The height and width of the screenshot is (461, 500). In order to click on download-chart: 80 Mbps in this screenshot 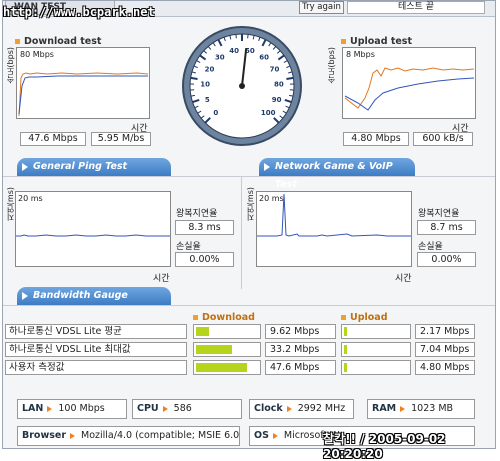, I will do `click(83, 83)`.